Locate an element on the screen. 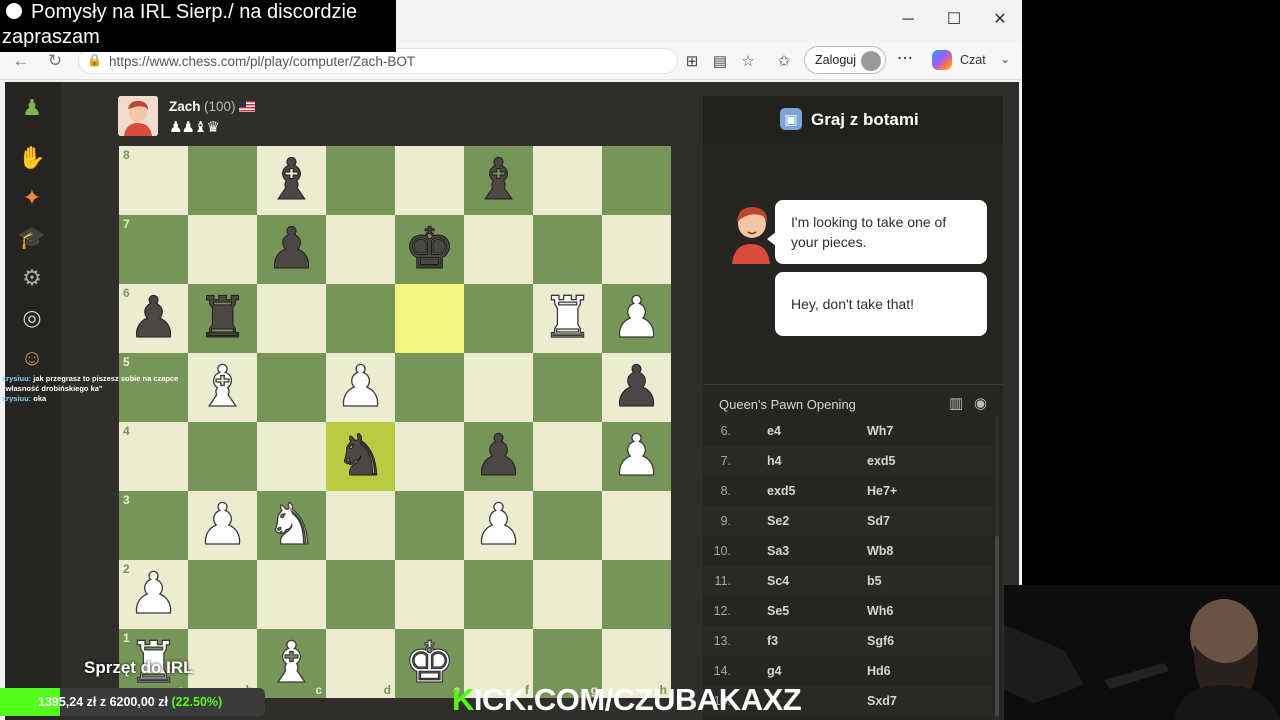 The width and height of the screenshot is (1280, 720). square-d7 is located at coordinates (360, 249).